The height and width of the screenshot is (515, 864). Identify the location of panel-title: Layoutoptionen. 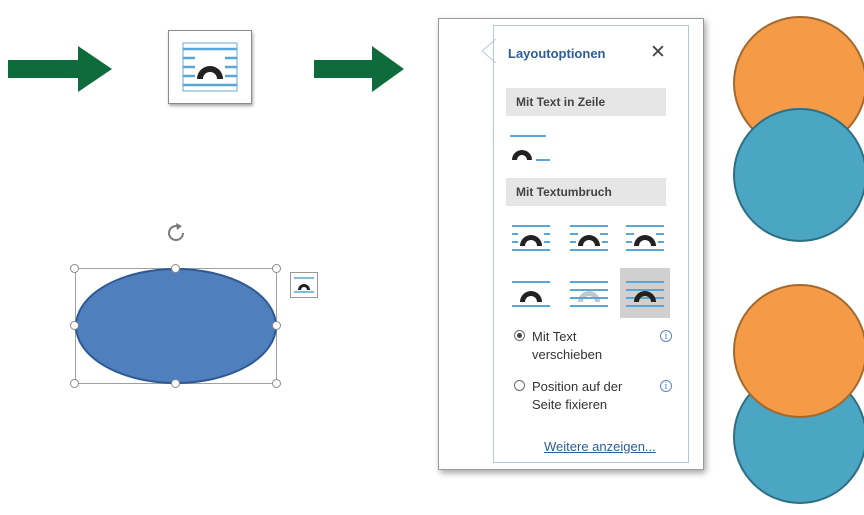
(557, 53).